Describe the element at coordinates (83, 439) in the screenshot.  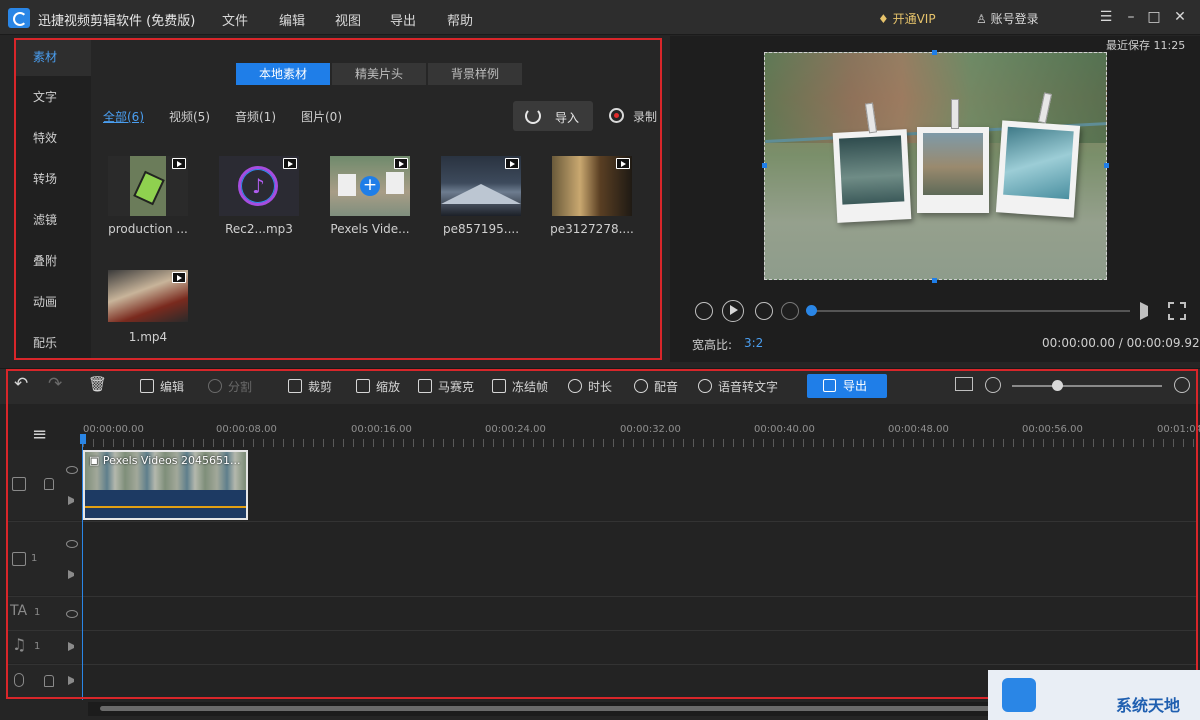
I see `playhead-handle` at that location.